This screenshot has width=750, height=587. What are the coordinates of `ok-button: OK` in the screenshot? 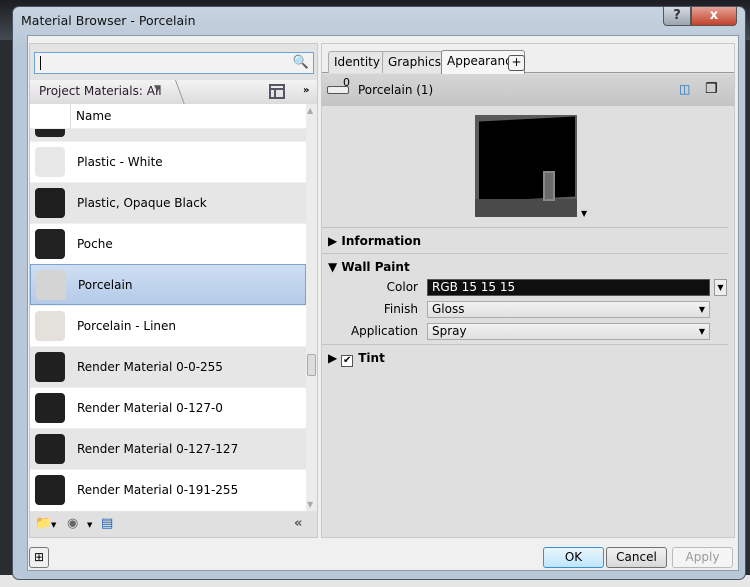 It's located at (573, 557).